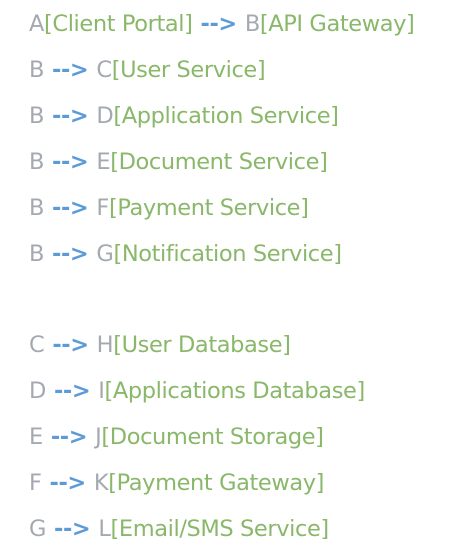 The image size is (468, 552). I want to click on target-node-label: [User Database], so click(202, 345).